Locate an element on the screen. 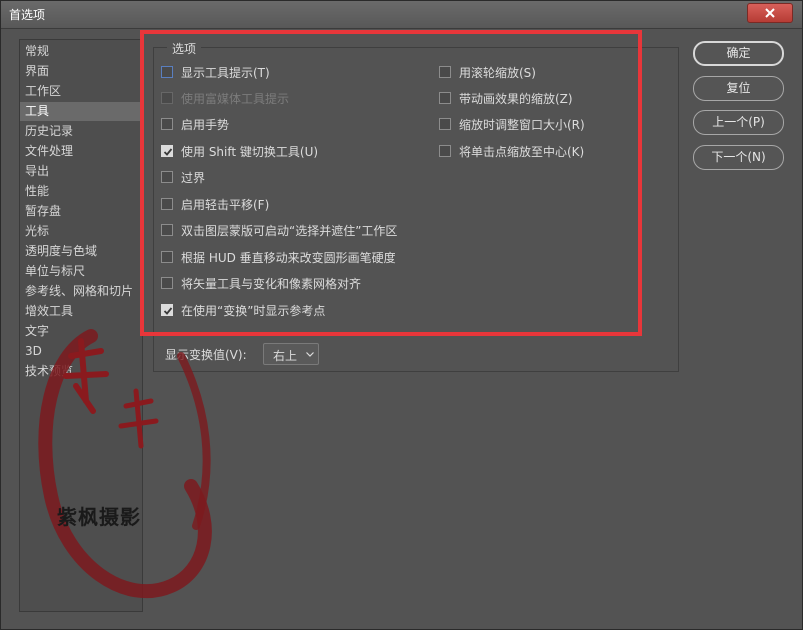 Image resolution: width=803 pixels, height=630 pixels. reset-button: 复位 is located at coordinates (738, 88).